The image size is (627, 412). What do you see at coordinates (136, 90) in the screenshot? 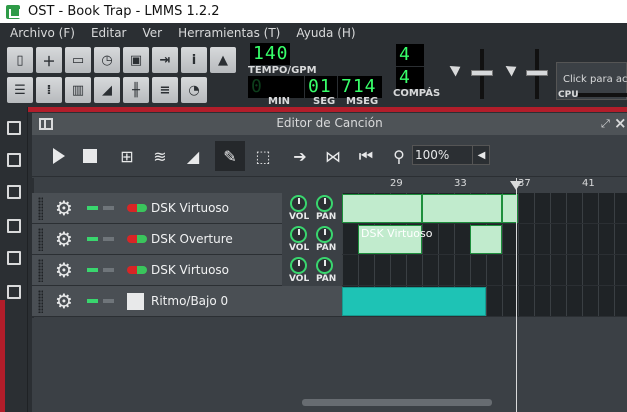
I see `fx-mixer-icon: ╫` at bounding box center [136, 90].